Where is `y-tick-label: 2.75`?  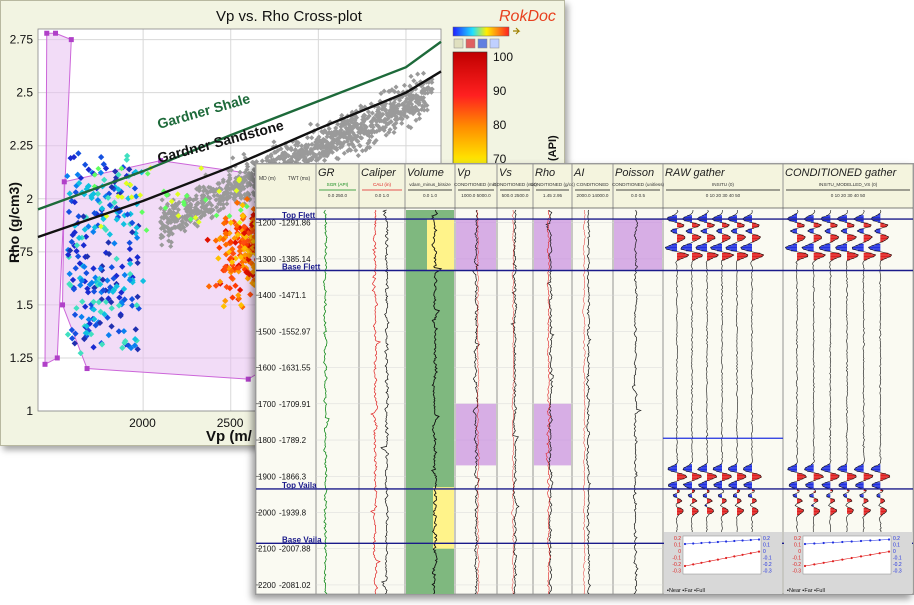 y-tick-label: 2.75 is located at coordinates (22, 40).